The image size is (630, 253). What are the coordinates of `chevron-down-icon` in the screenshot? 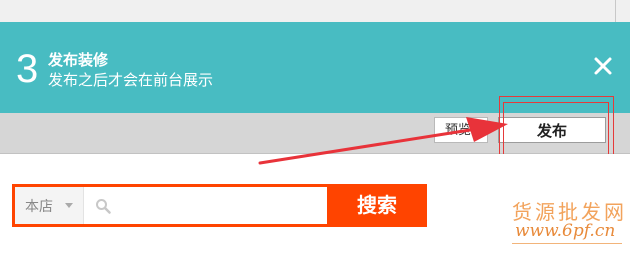 It's located at (69, 205).